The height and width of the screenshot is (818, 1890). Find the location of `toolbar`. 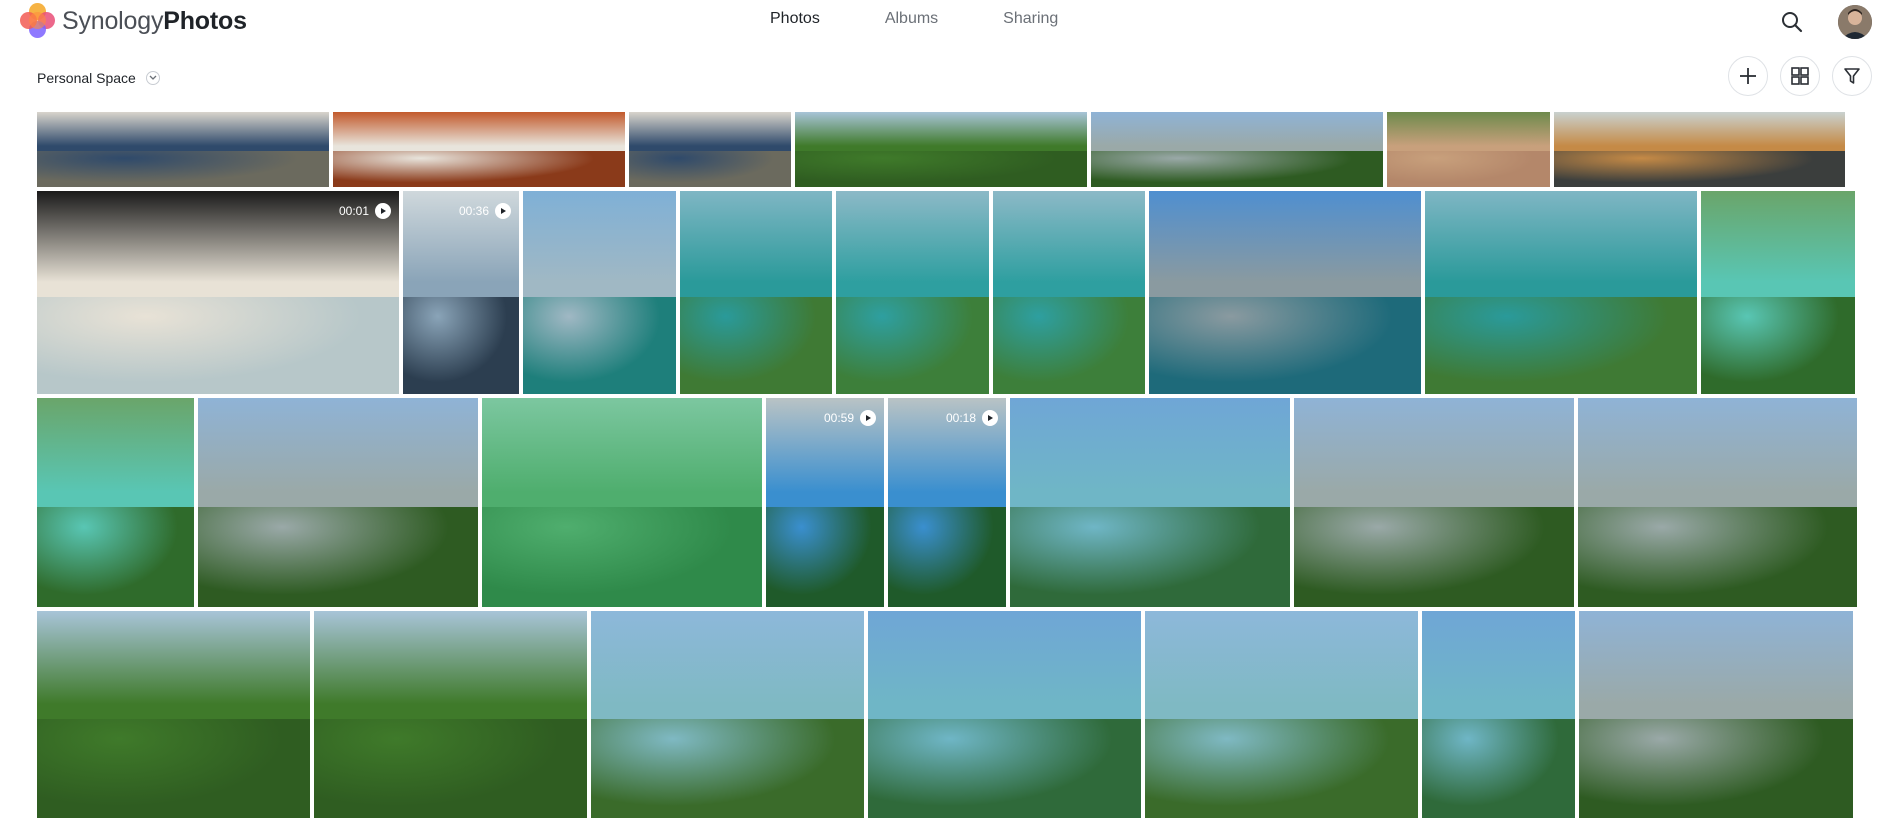

toolbar is located at coordinates (1794, 76).